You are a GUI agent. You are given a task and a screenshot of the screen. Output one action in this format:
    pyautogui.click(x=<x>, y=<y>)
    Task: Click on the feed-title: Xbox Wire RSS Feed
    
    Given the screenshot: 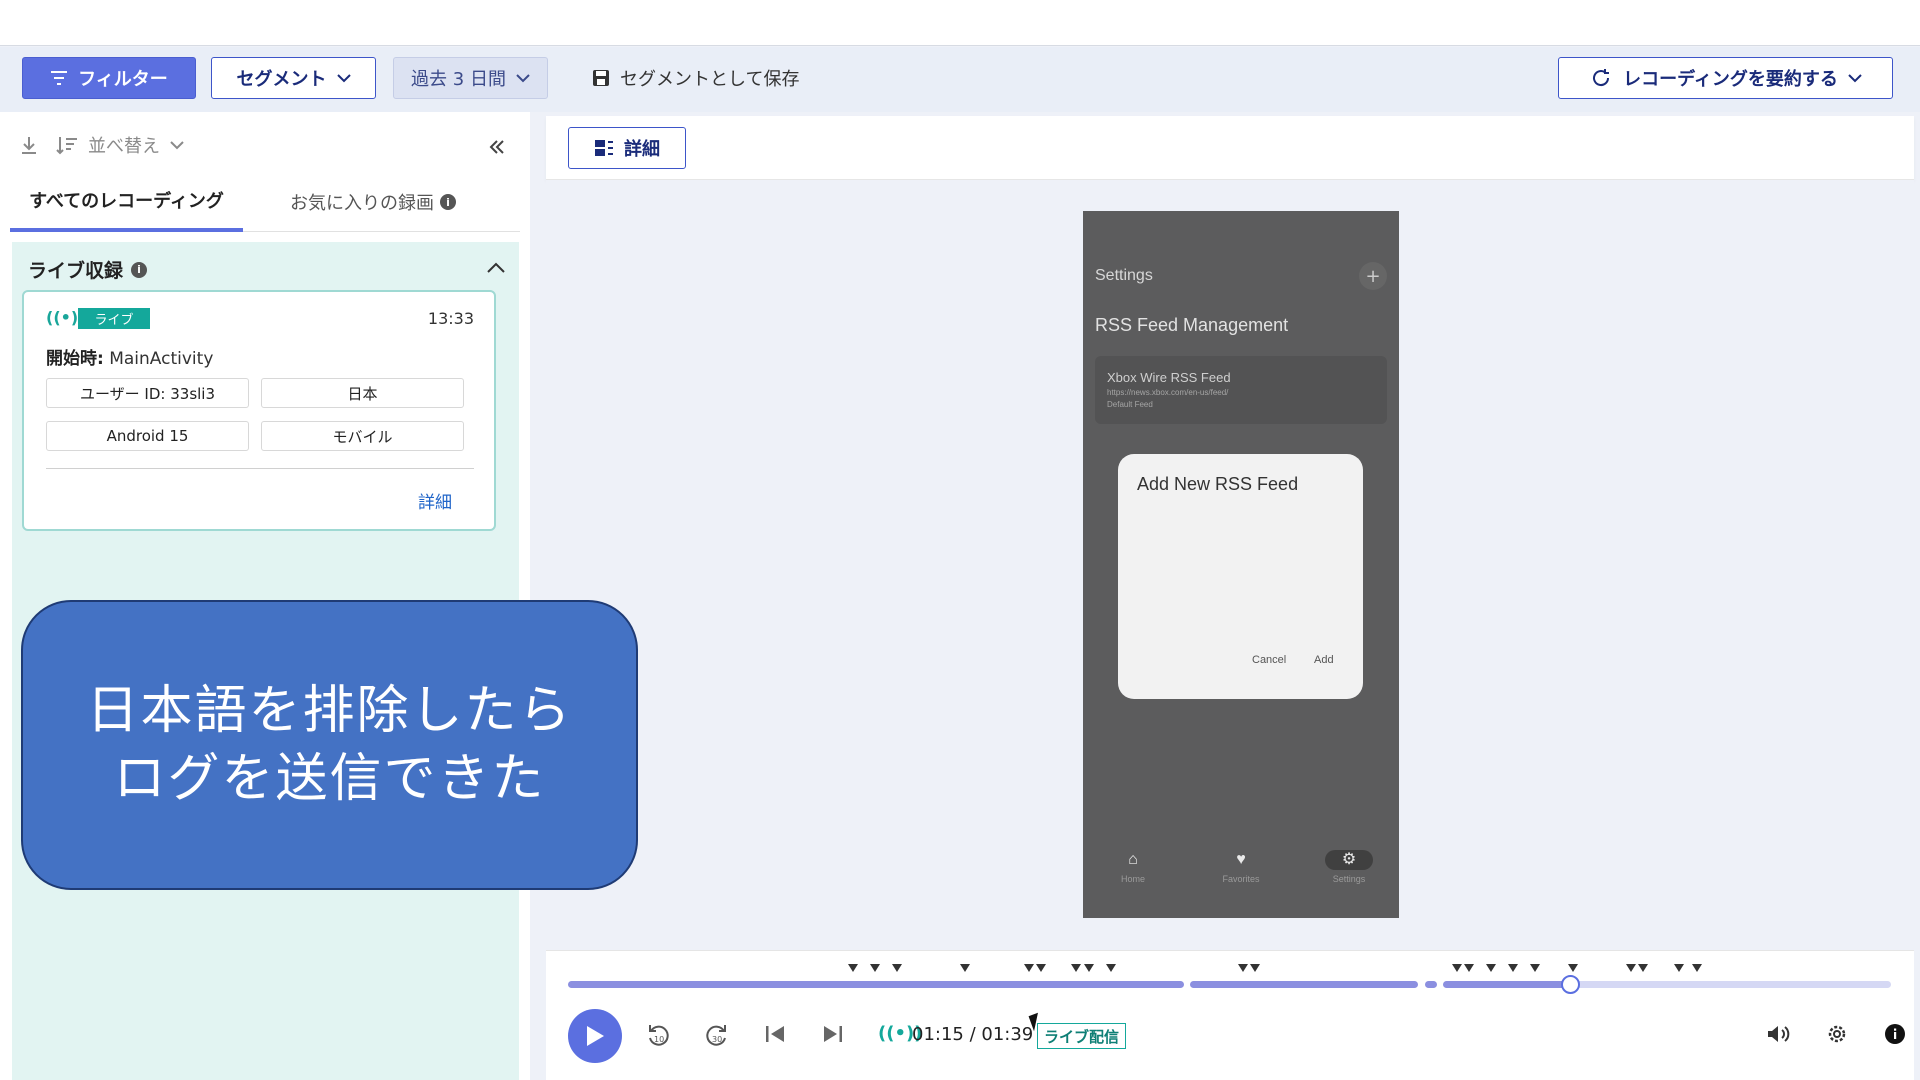 What is the action you would take?
    pyautogui.click(x=1169, y=377)
    